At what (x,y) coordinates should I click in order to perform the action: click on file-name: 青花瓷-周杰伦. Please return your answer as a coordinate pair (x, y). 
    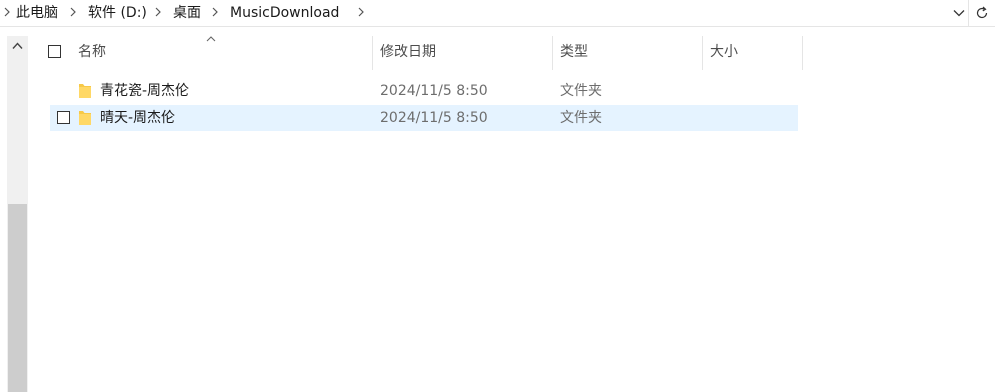
    Looking at the image, I should click on (144, 91).